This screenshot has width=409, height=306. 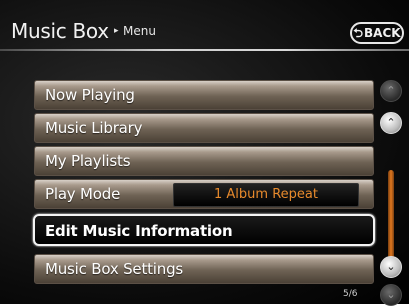 I want to click on menu-item-edit-music-information: Edit Music Information, so click(x=204, y=230).